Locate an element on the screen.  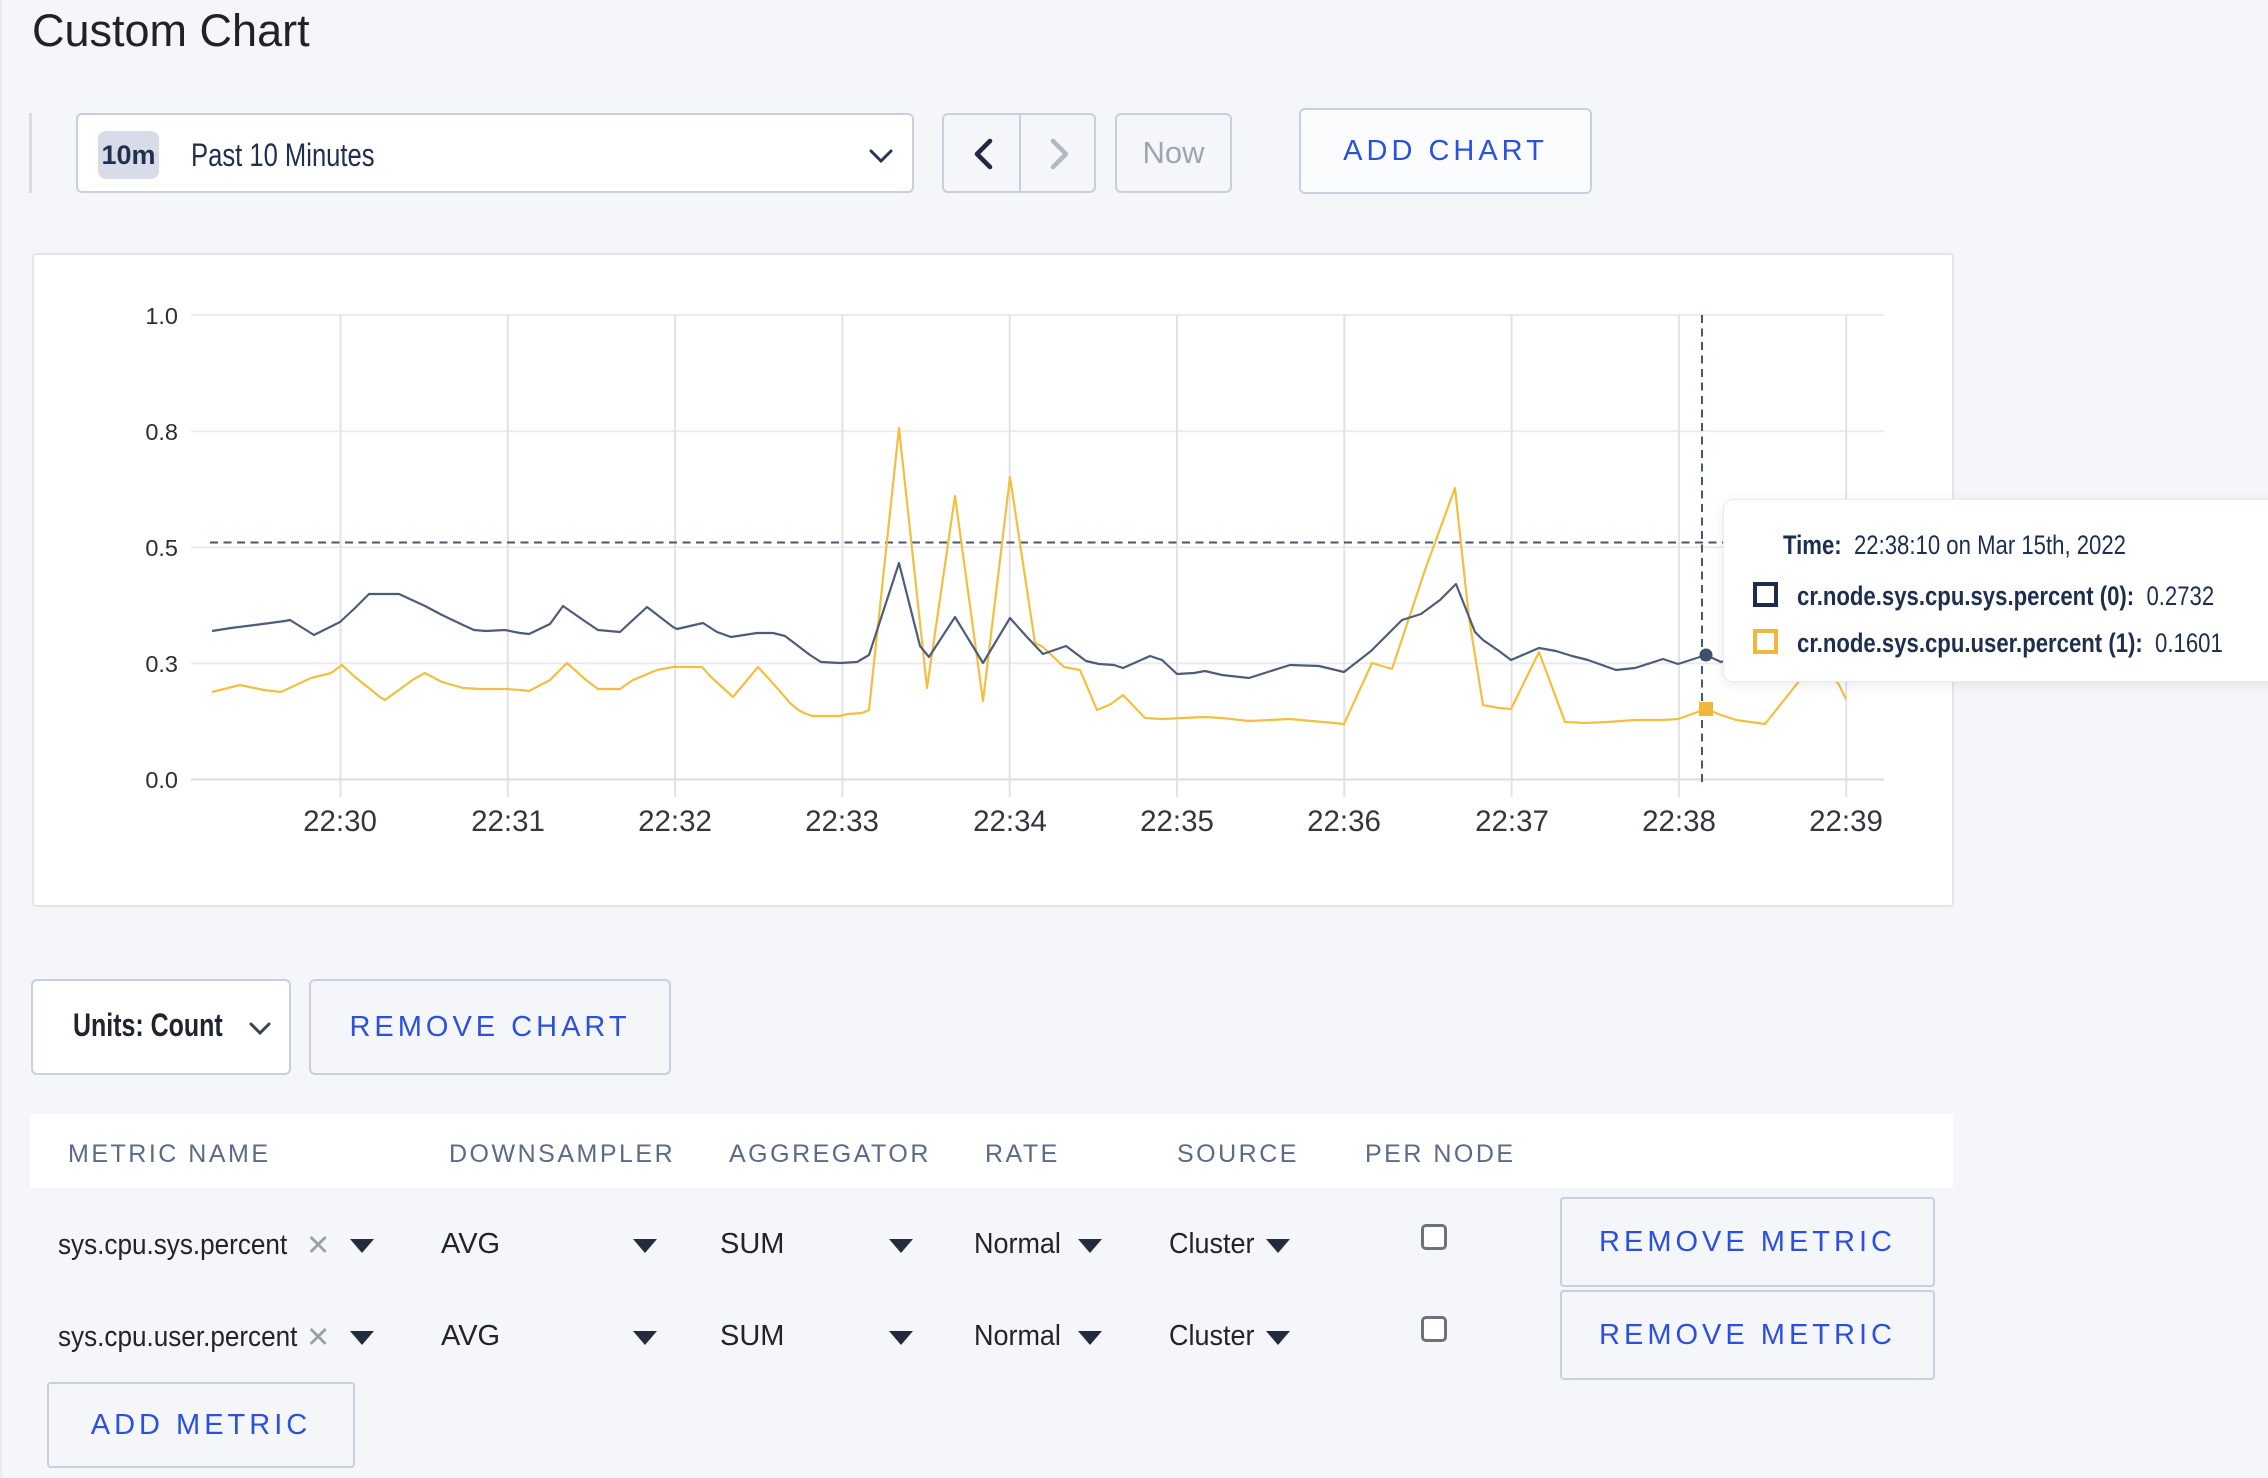
svg-text: 22:38 is located at coordinates (1679, 821).